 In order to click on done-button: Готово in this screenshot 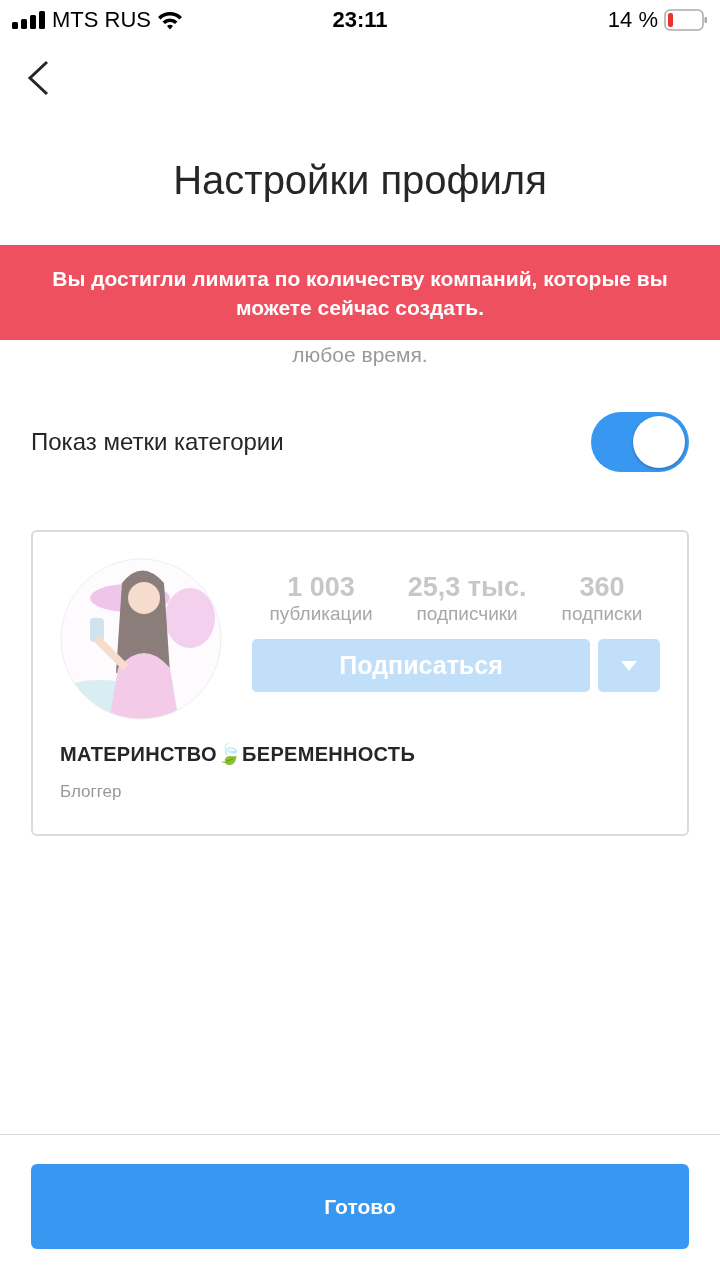, I will do `click(360, 1206)`.